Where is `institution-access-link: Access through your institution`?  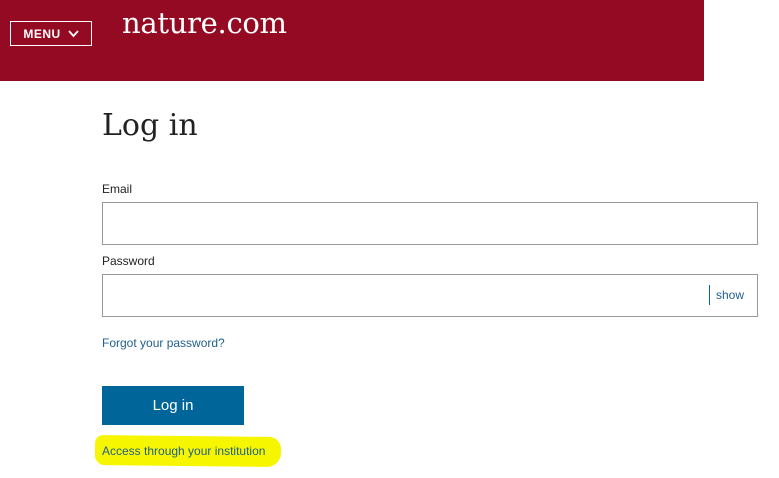 institution-access-link: Access through your institution is located at coordinates (183, 451).